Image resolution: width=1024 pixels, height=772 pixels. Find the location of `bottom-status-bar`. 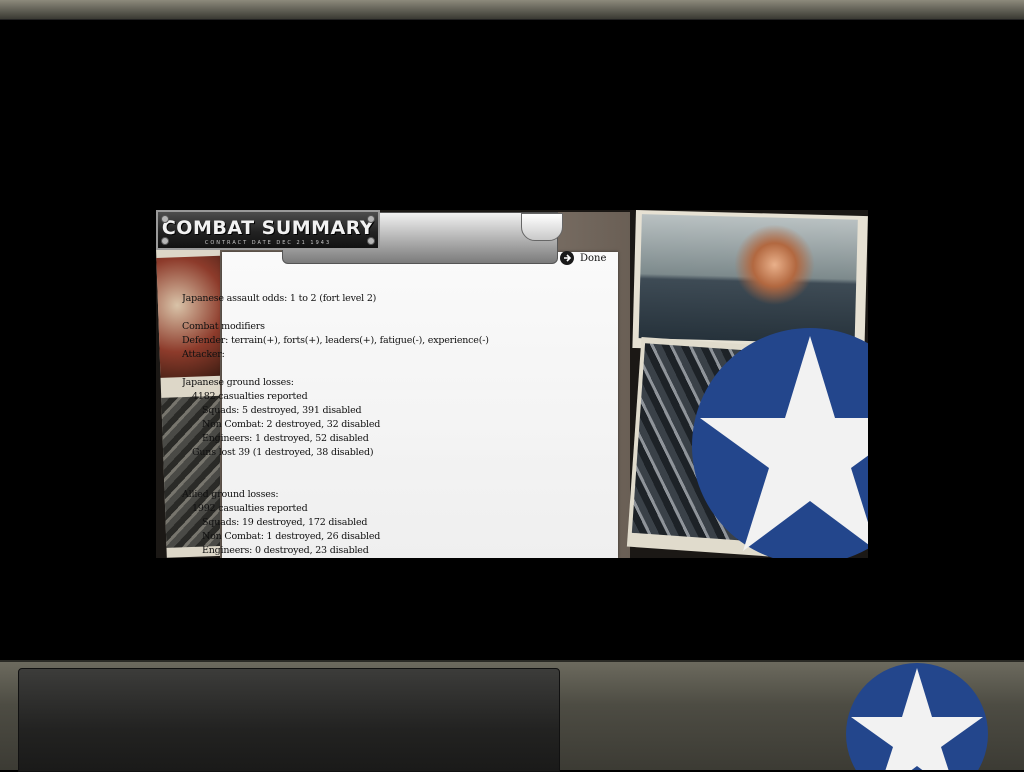

bottom-status-bar is located at coordinates (512, 716).